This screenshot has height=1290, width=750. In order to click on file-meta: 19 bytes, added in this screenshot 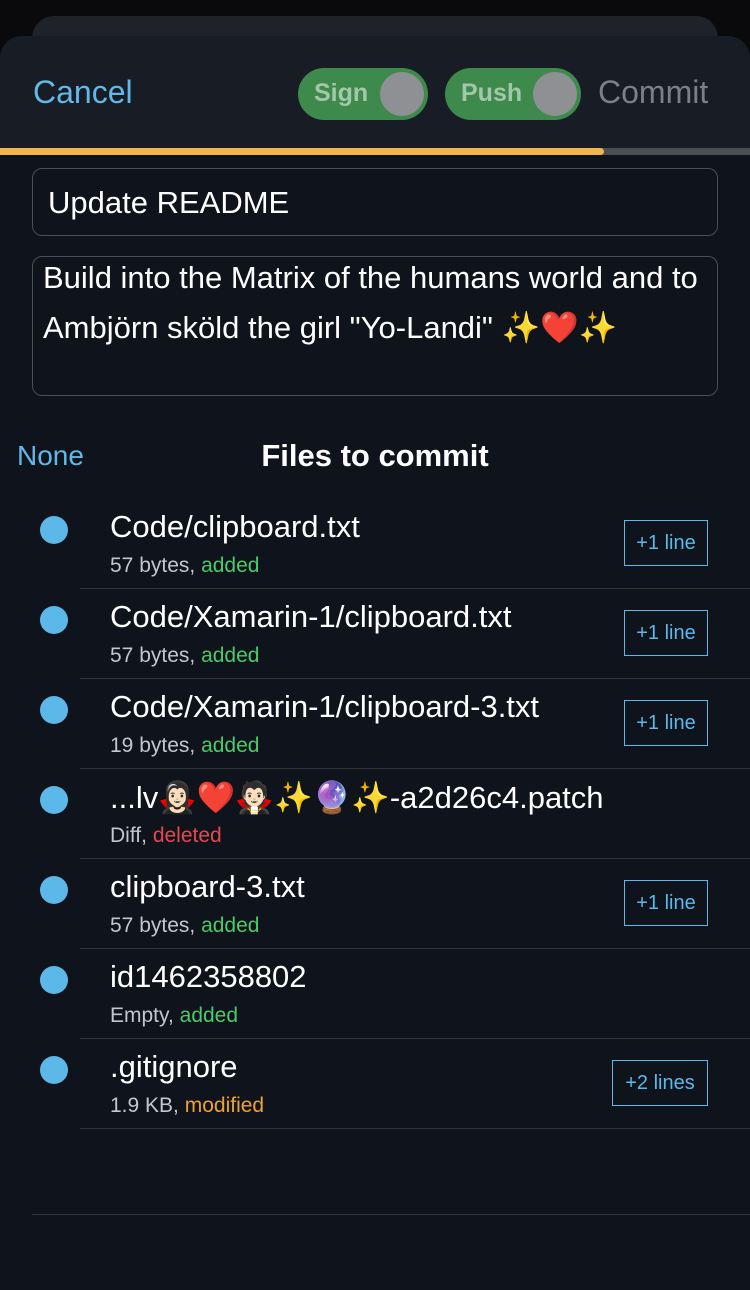, I will do `click(184, 746)`.